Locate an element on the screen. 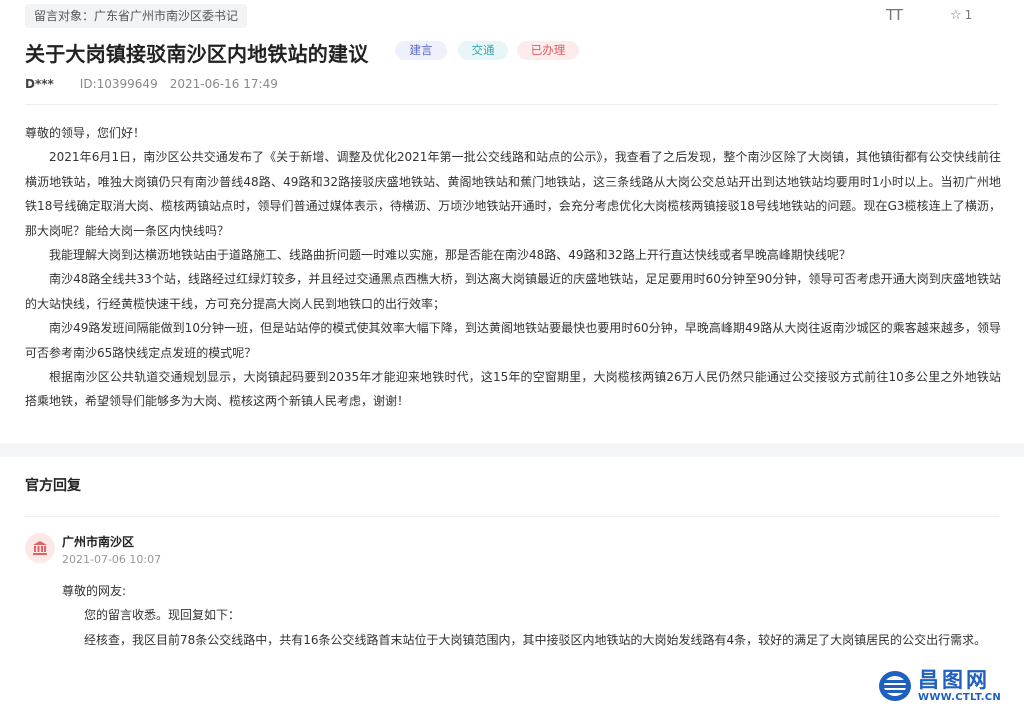  favorite-count: 1 is located at coordinates (968, 15).